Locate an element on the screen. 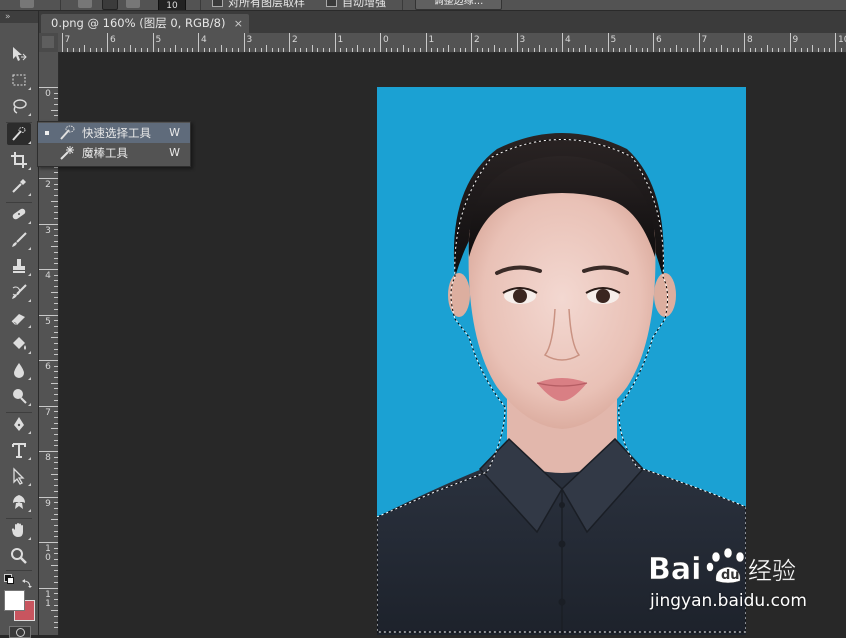  baidu-jingyan-watermark: Bai du 经验 jingyan.baidu.com is located at coordinates (747, 579).